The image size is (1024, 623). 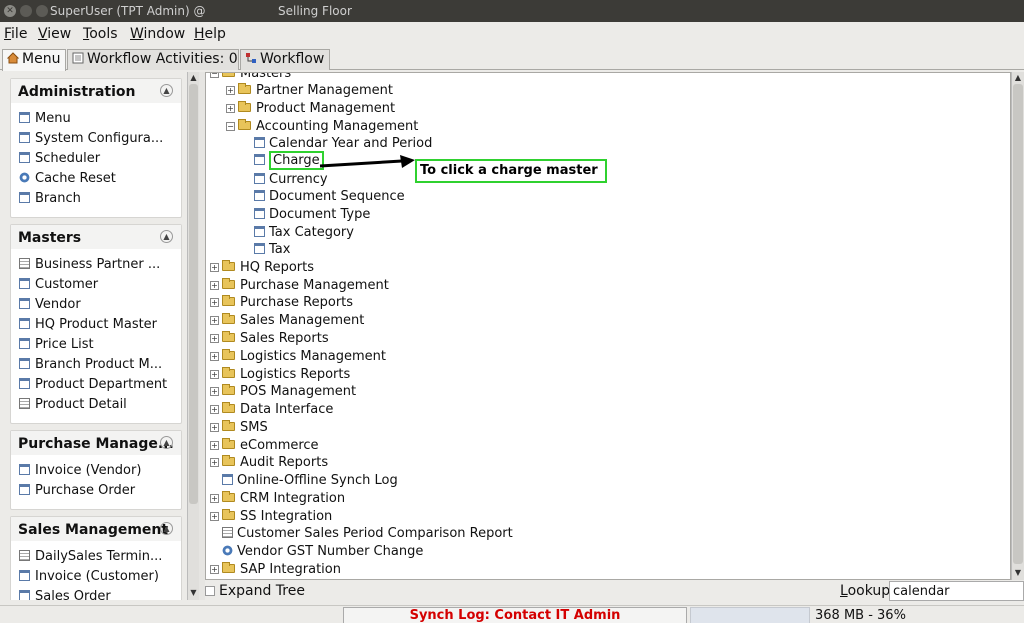 What do you see at coordinates (280, 376) in the screenshot?
I see `tree-row: + Logistics Reports` at bounding box center [280, 376].